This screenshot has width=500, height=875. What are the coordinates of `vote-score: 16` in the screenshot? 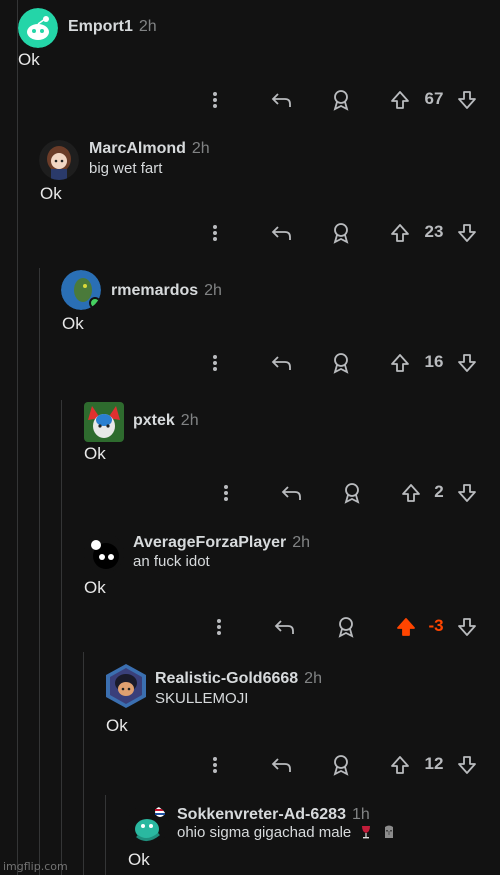 It's located at (434, 361).